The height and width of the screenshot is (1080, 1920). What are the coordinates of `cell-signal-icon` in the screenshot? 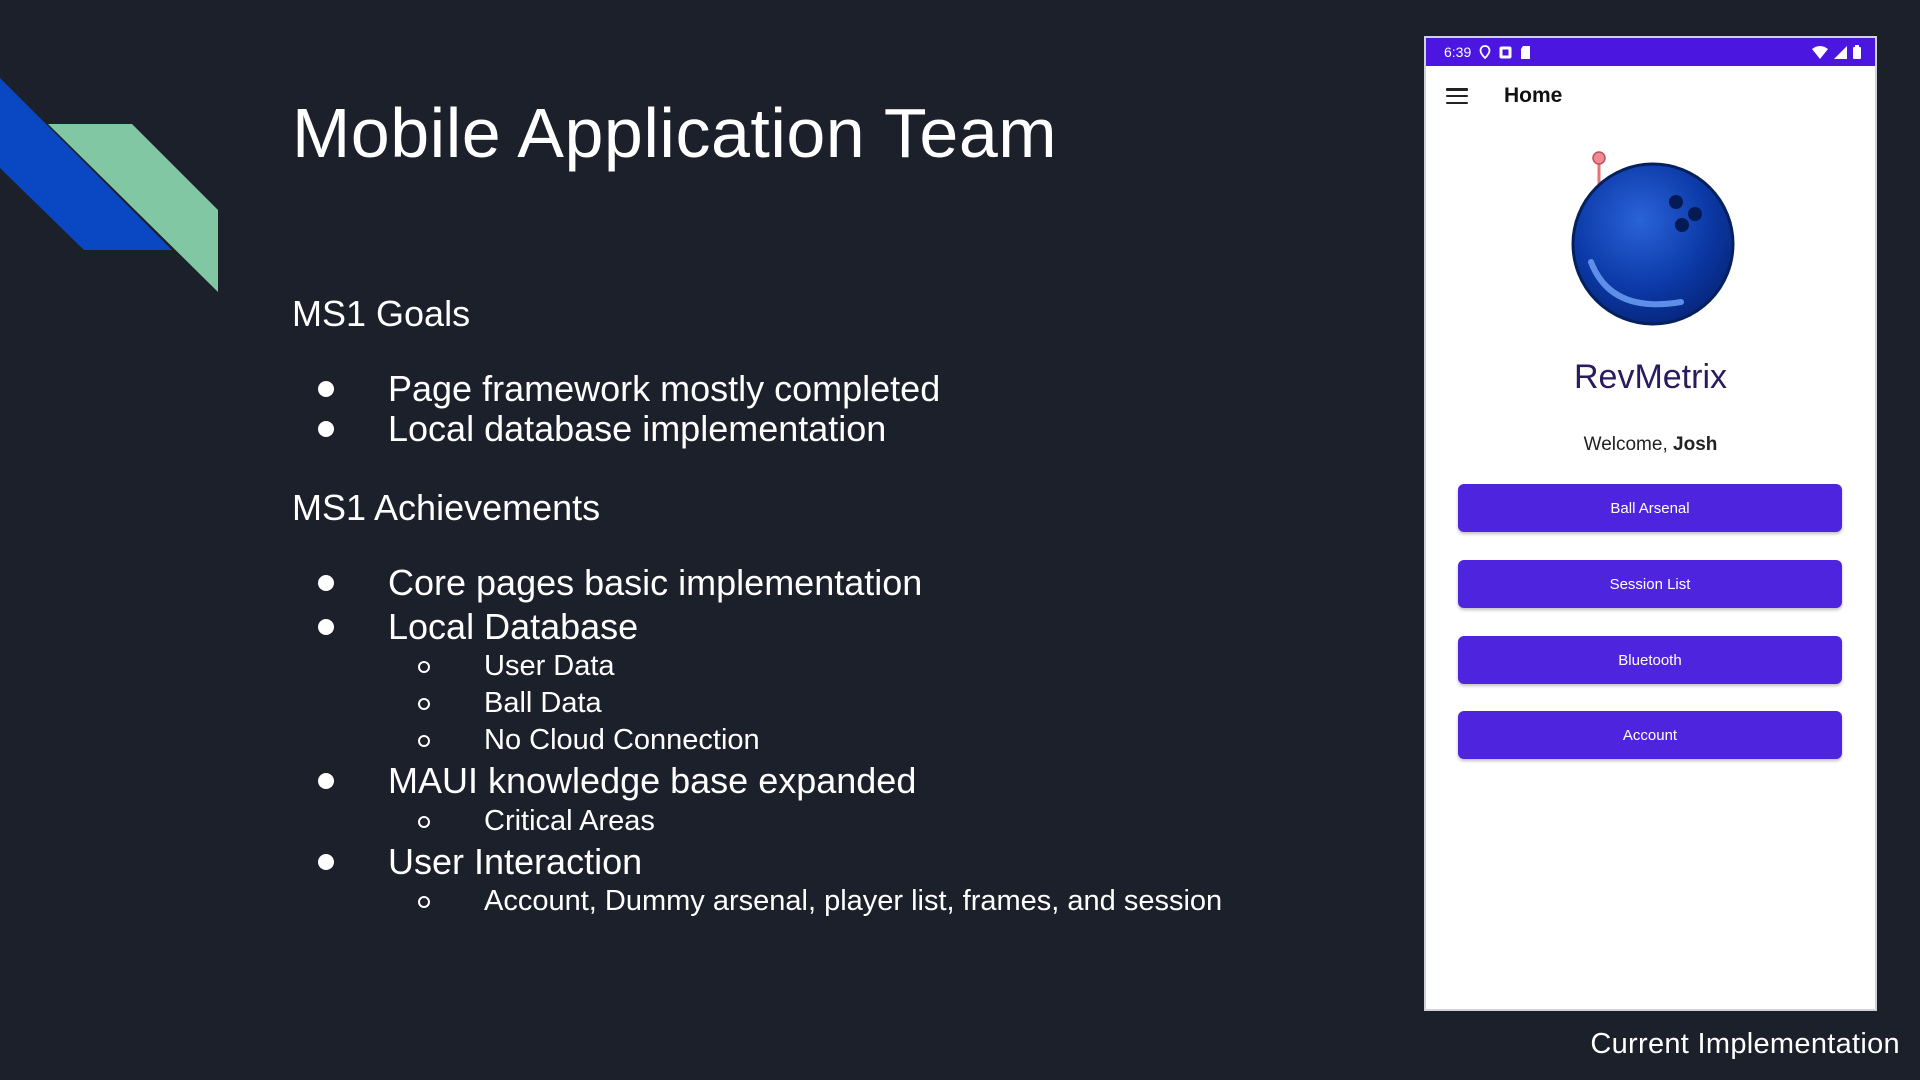 It's located at (1840, 52).